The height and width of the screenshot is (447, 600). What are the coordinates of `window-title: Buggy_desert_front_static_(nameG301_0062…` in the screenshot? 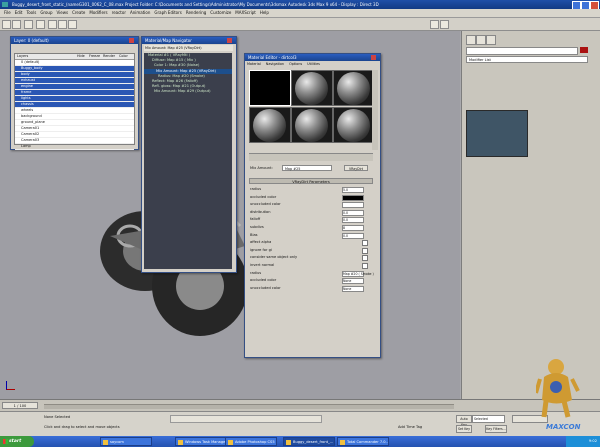 It's located at (195, 4).